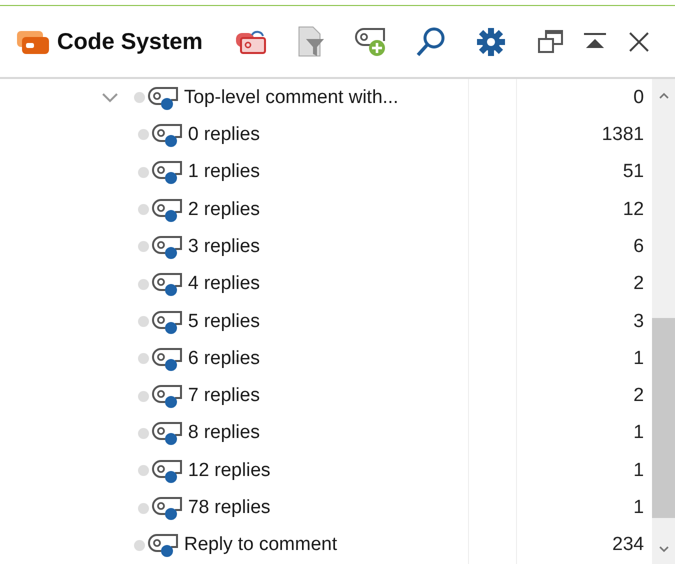 The image size is (675, 564). What do you see at coordinates (224, 396) in the screenshot?
I see `tree-item-label: 7 replies` at bounding box center [224, 396].